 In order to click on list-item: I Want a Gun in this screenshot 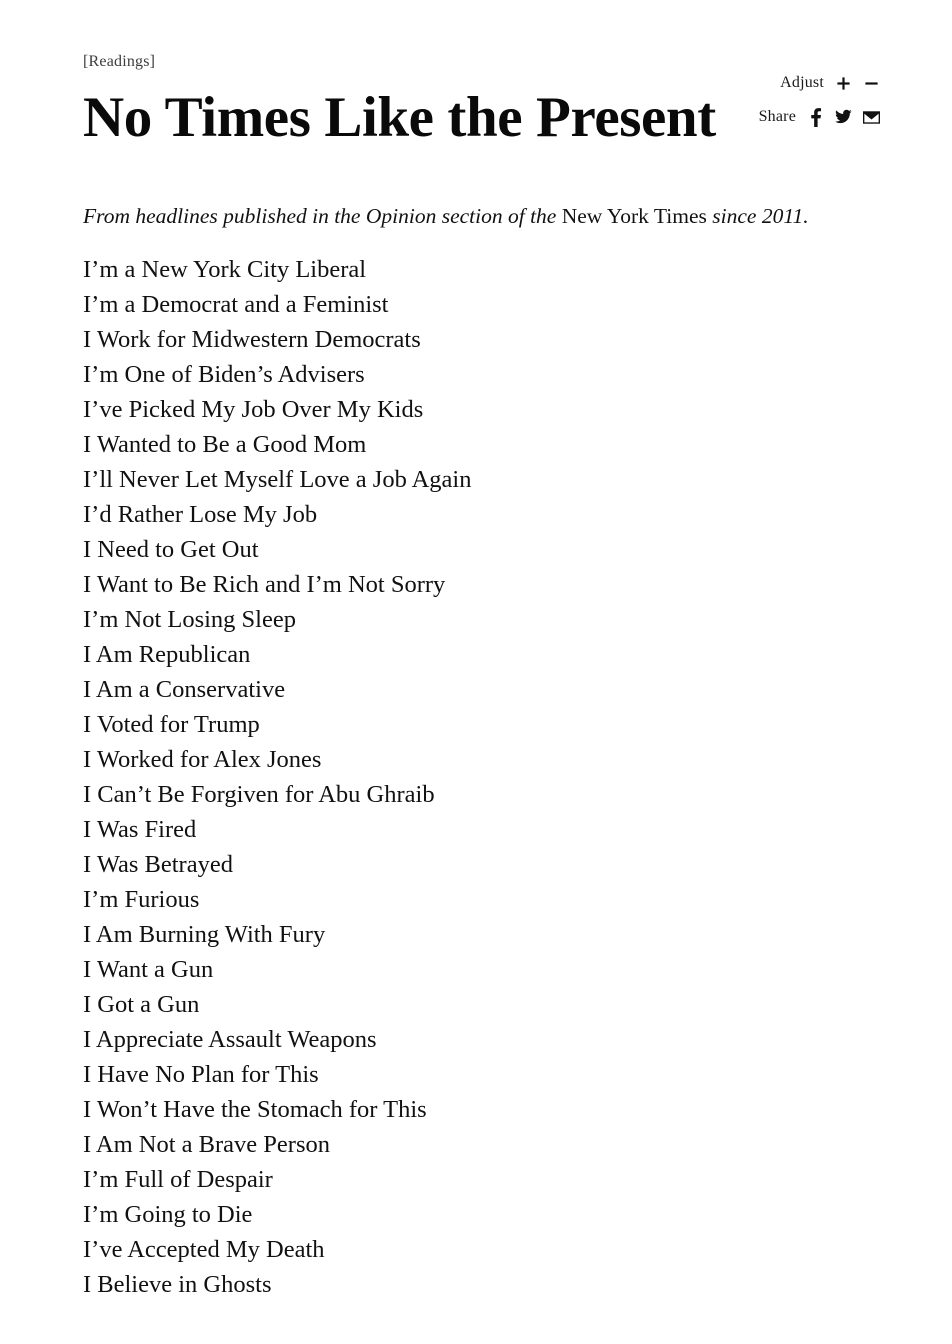, I will do `click(148, 969)`.